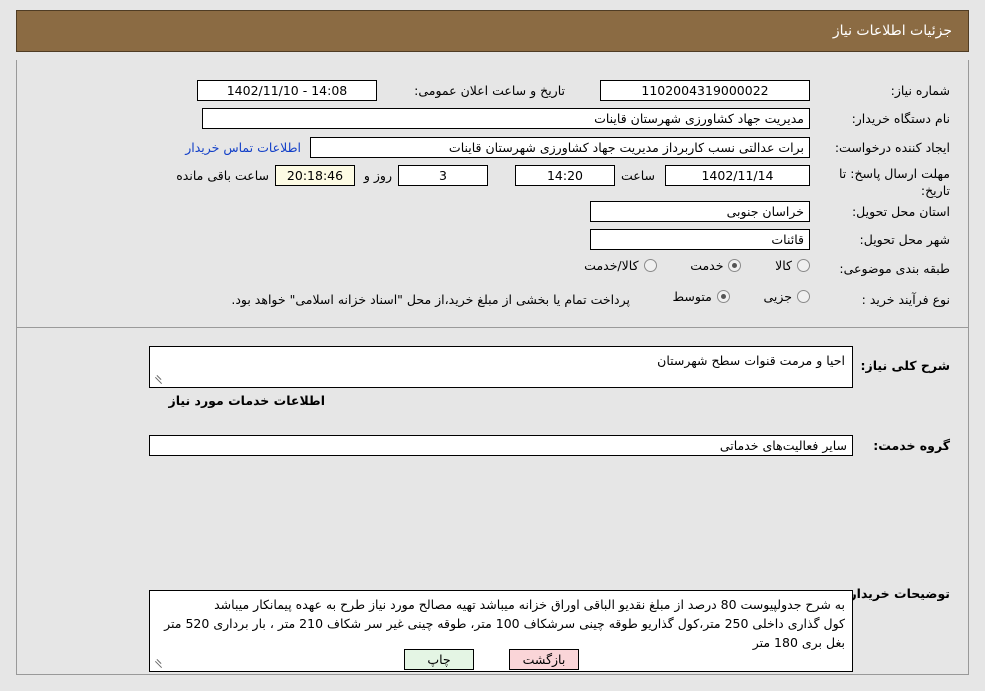 This screenshot has width=985, height=691. I want to click on category-option-kala: کالا, so click(792, 265).